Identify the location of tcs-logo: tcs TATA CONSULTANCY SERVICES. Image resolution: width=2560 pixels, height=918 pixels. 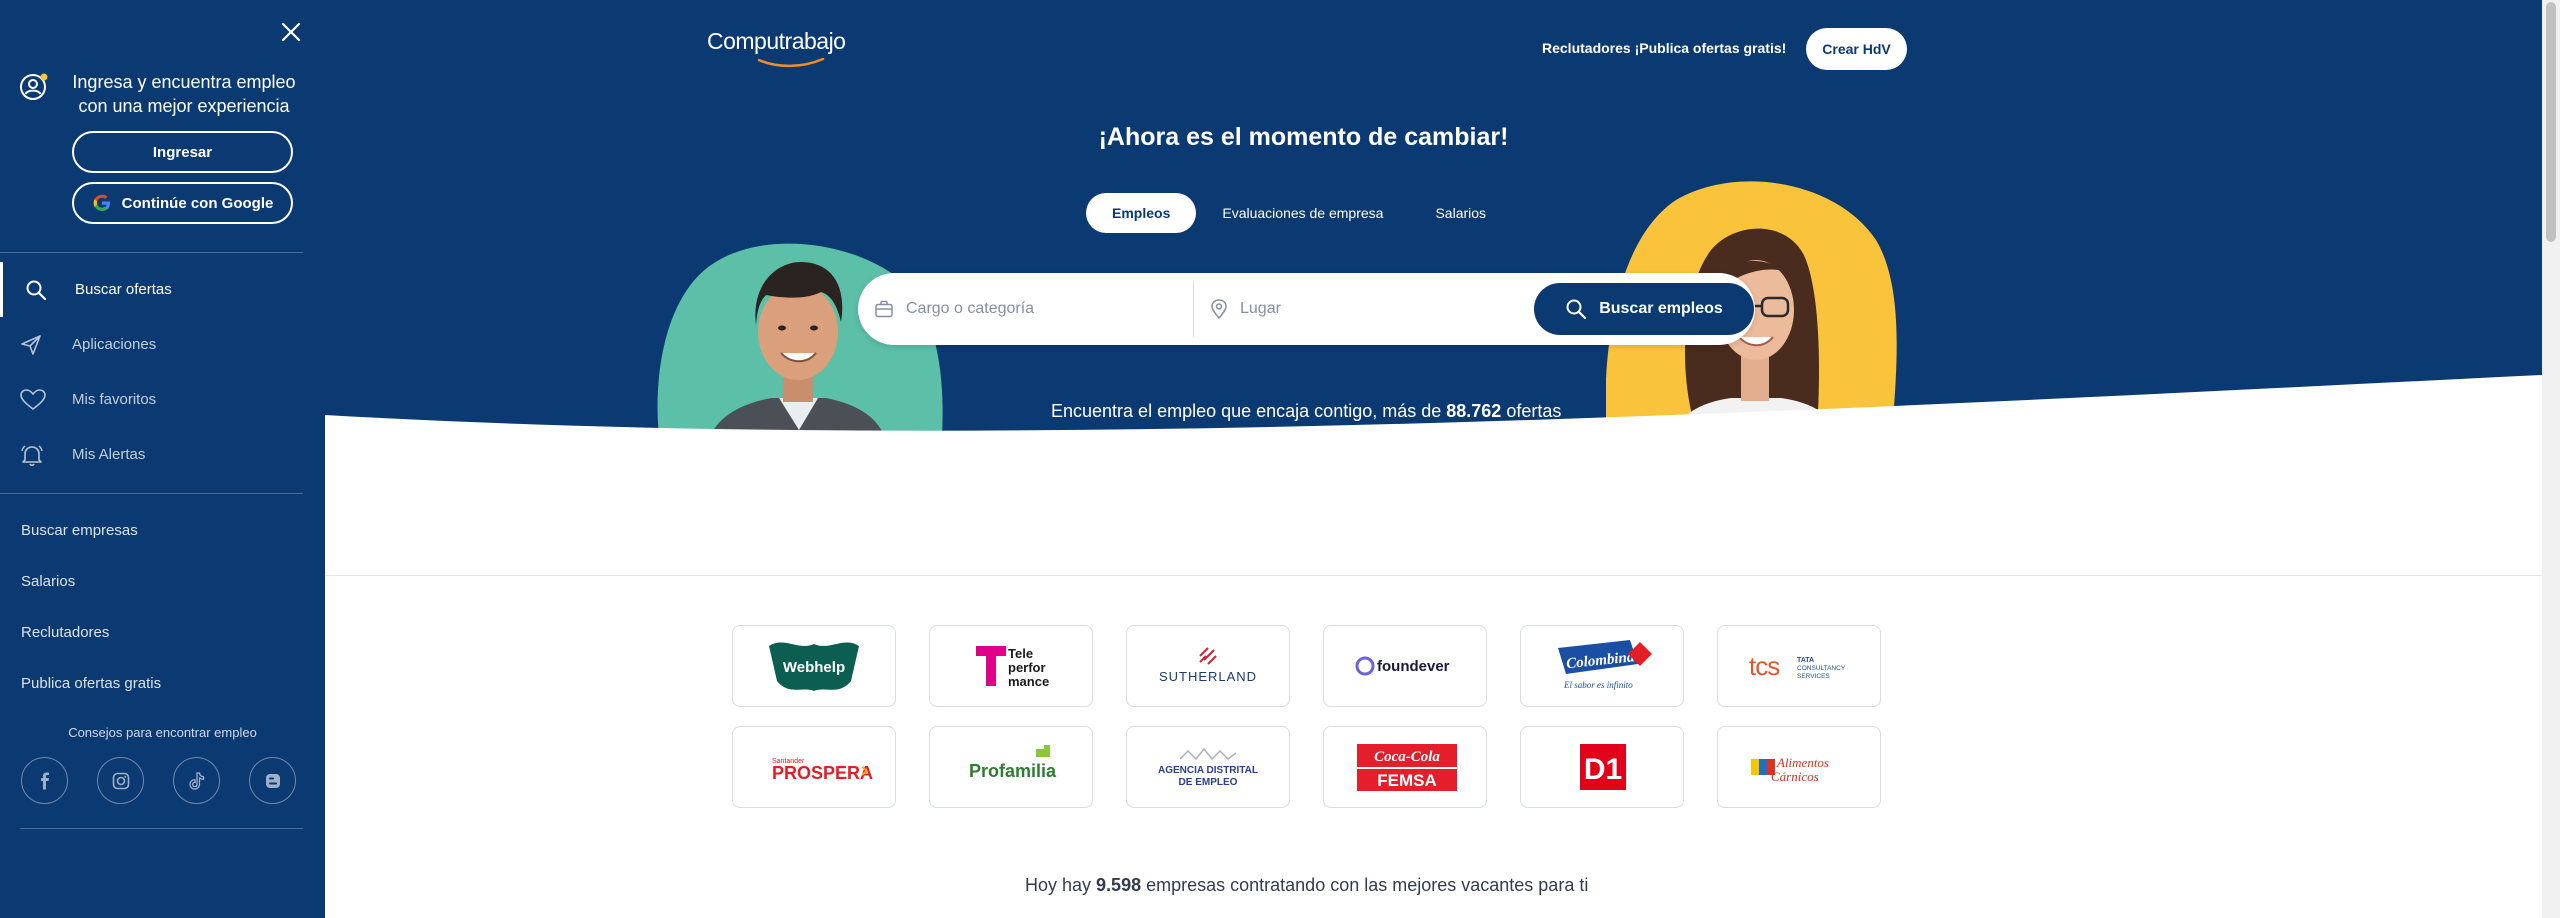
(1797, 666).